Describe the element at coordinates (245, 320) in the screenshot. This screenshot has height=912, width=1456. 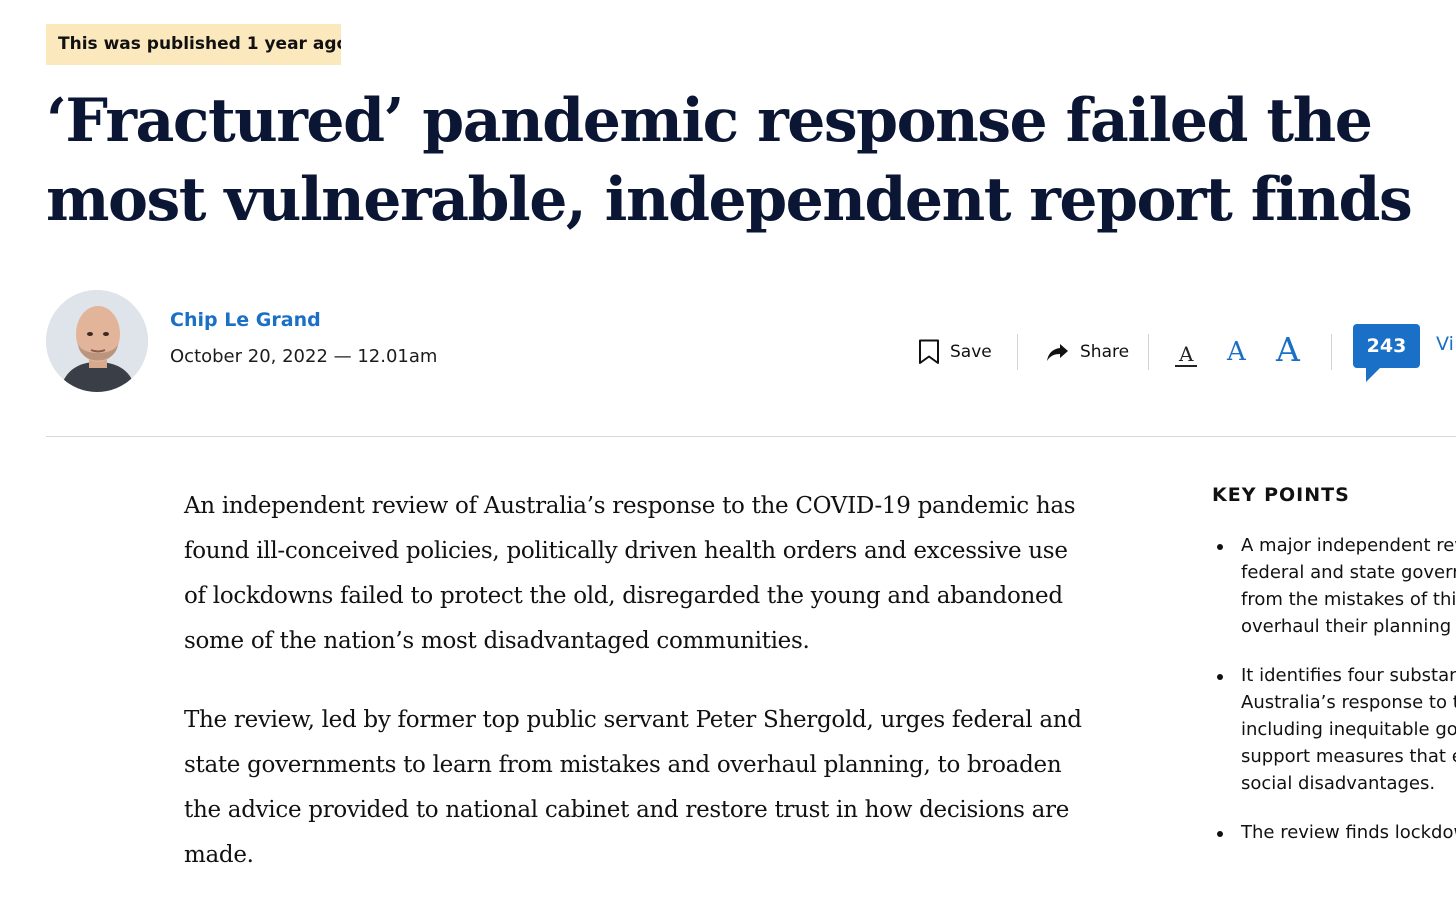
I see `author-name-link: Chip Le Grand` at that location.